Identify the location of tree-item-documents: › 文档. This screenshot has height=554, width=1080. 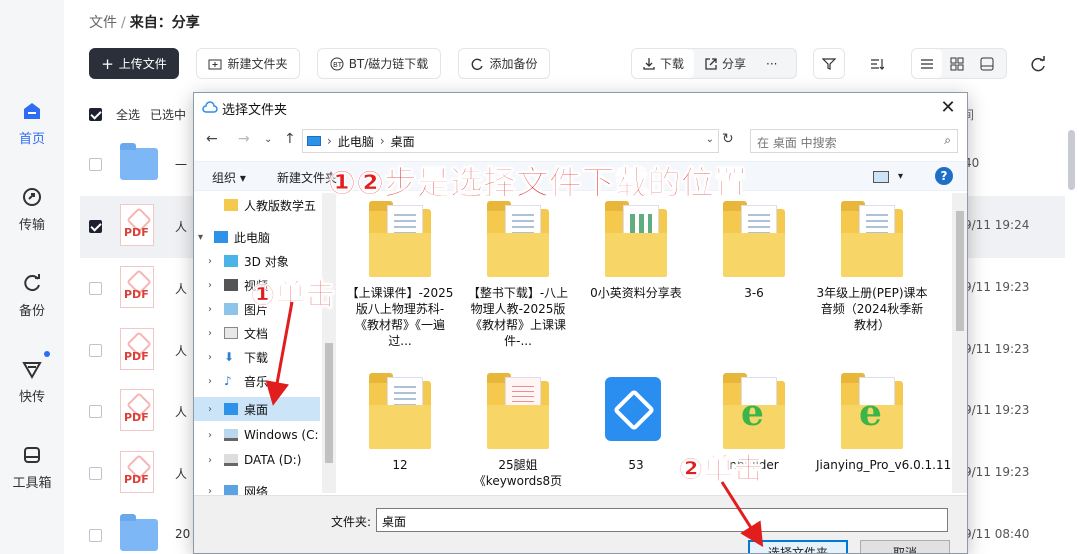
(257, 333).